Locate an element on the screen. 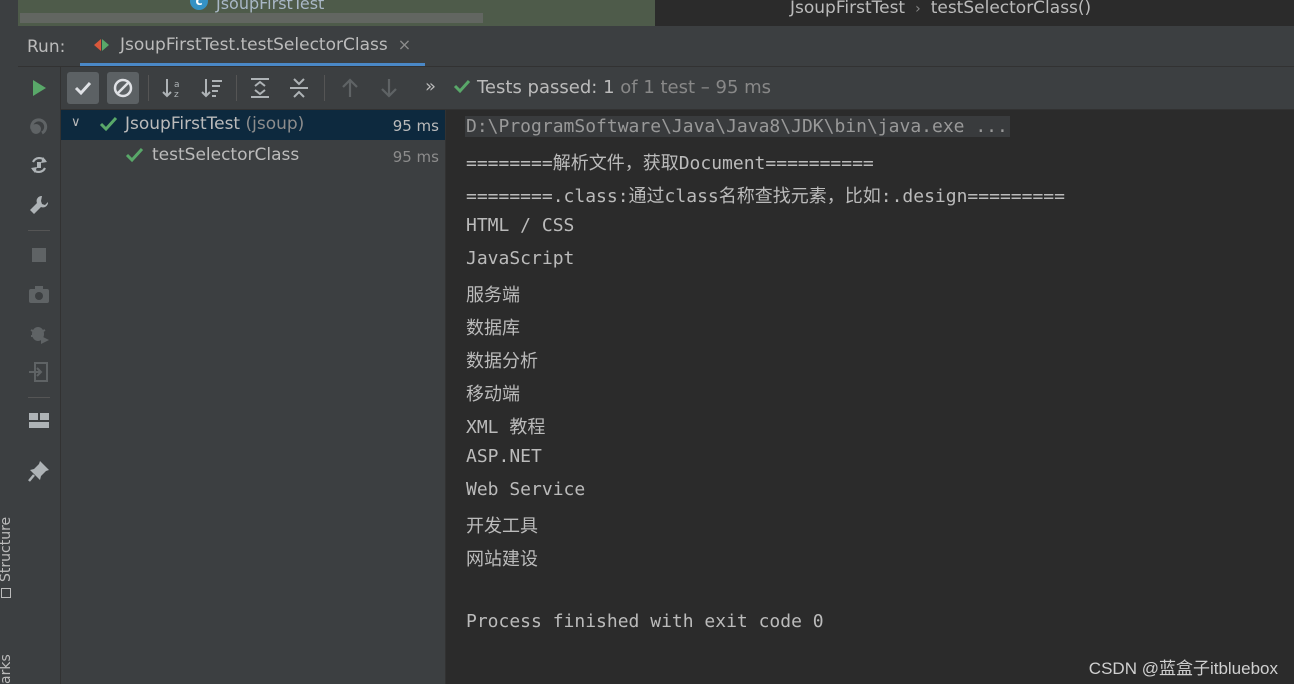 The height and width of the screenshot is (684, 1294). console-line: ASP.NET is located at coordinates (504, 456).